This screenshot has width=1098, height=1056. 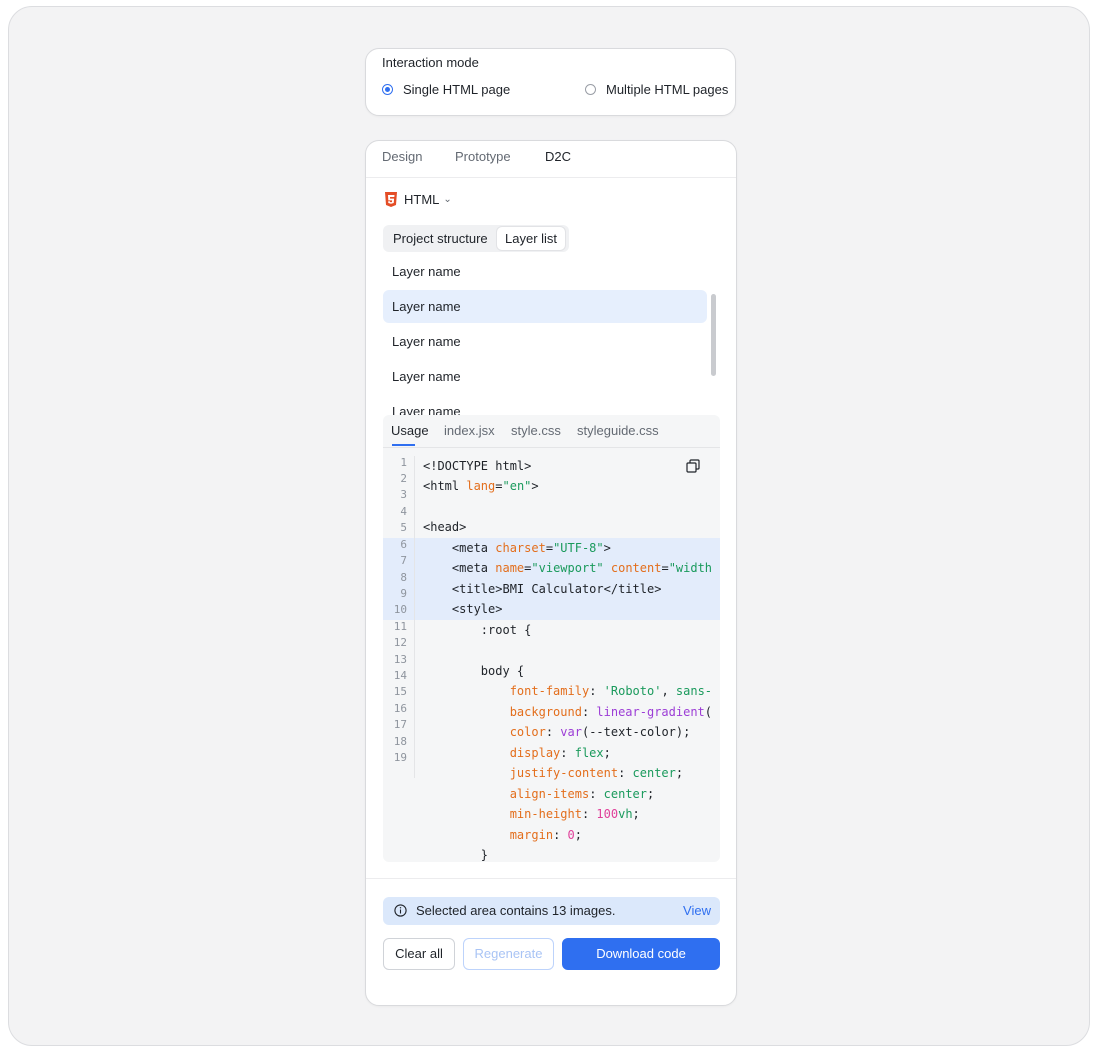 What do you see at coordinates (667, 89) in the screenshot?
I see `multiple-html-pages-label: Multiple HTML pages` at bounding box center [667, 89].